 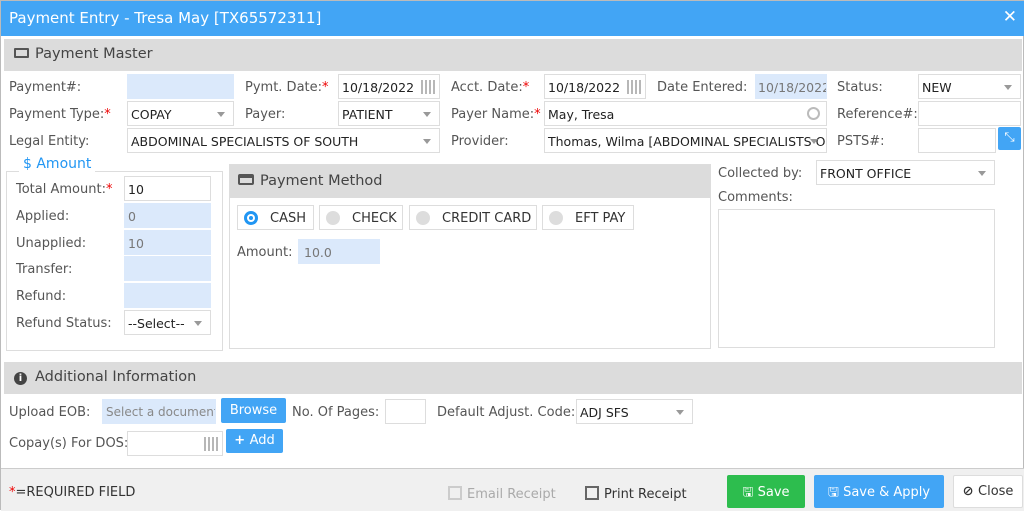 I want to click on radio-check: CHECK, so click(x=361, y=217).